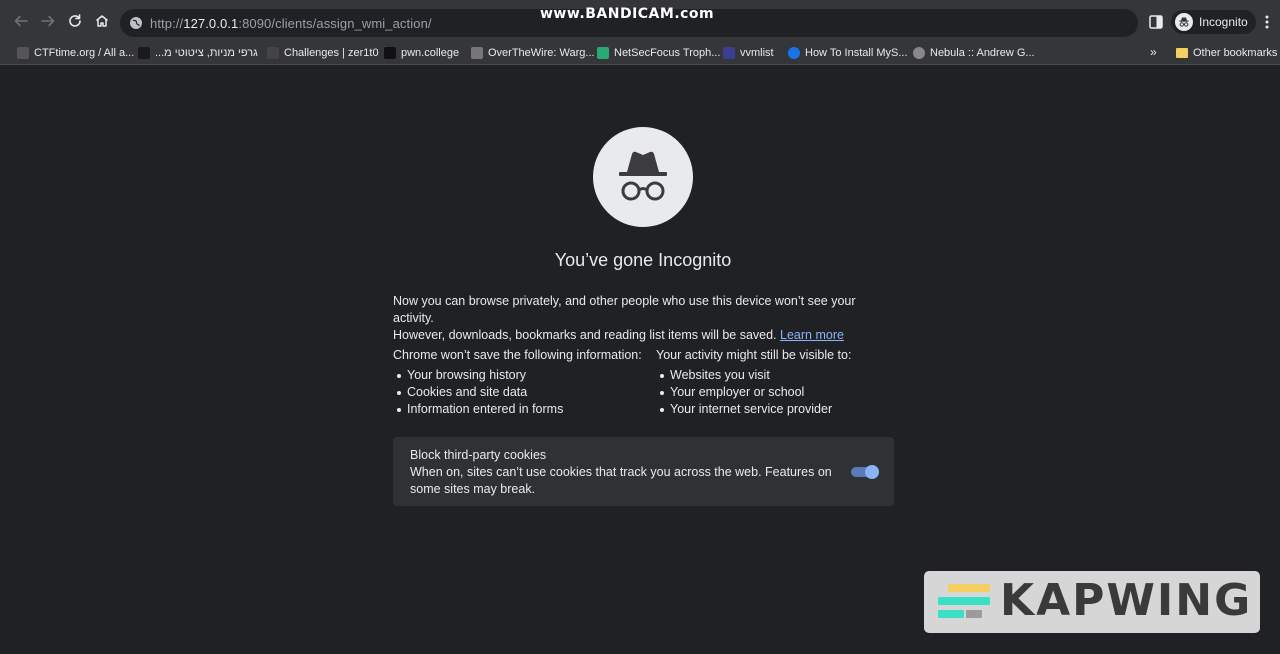  I want to click on toggle-knob, so click(872, 472).